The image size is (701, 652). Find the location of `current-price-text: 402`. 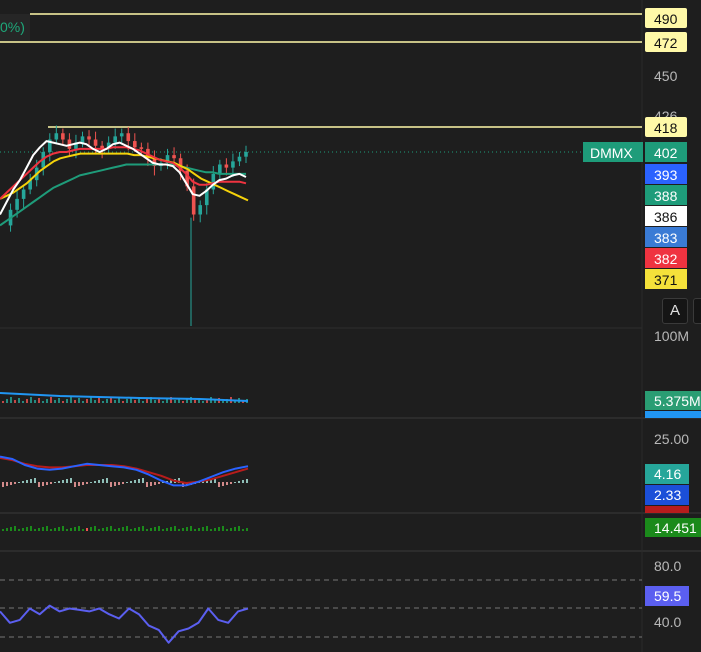

current-price-text: 402 is located at coordinates (666, 153).